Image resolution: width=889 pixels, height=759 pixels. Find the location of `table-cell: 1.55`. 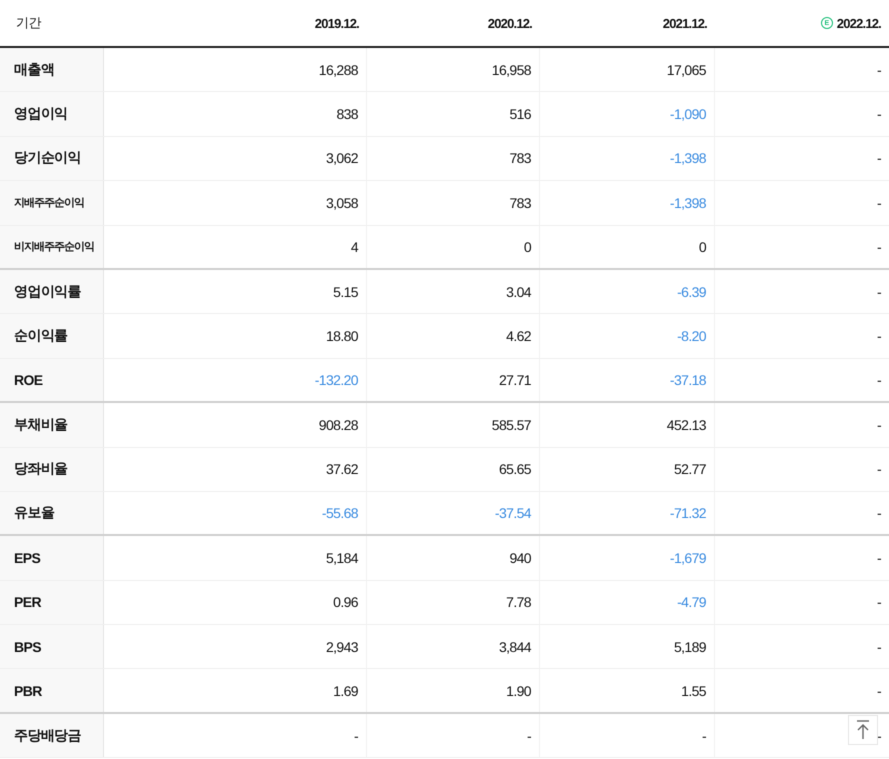

table-cell: 1.55 is located at coordinates (693, 690).